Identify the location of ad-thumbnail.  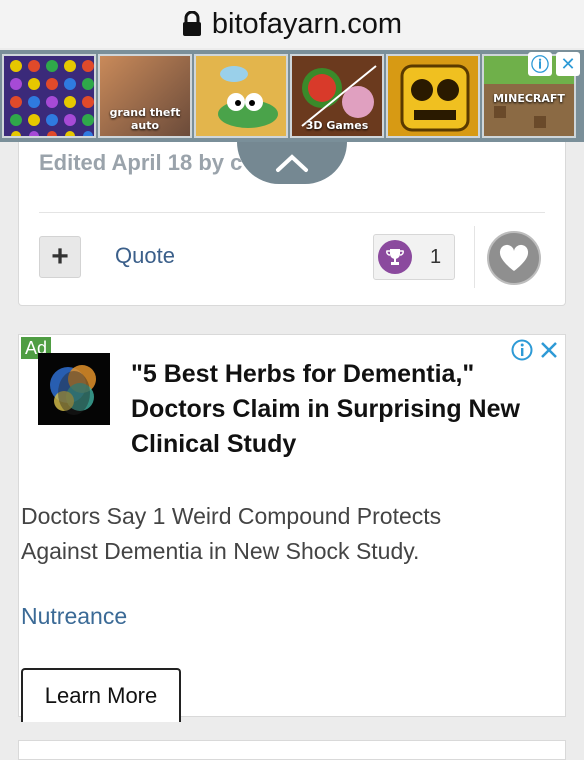
(74, 389).